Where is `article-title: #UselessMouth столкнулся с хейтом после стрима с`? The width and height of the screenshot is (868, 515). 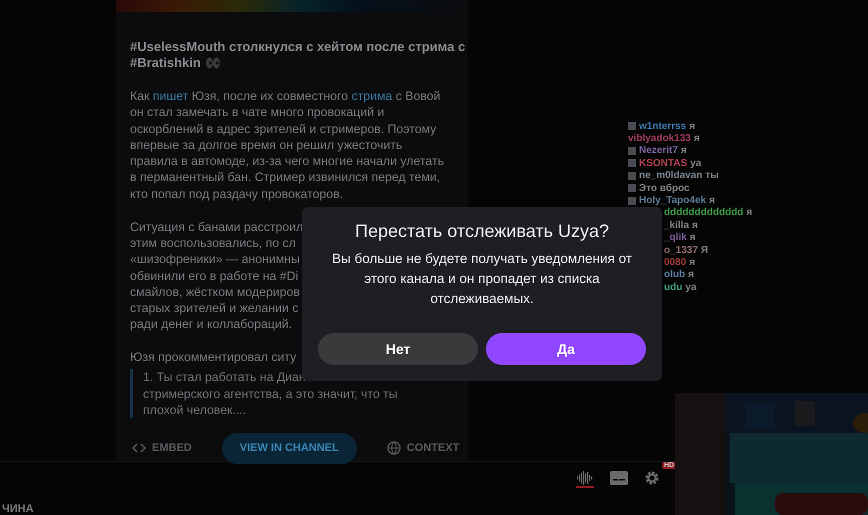 article-title: #UselessMouth столкнулся с хейтом после стрима с is located at coordinates (298, 46).